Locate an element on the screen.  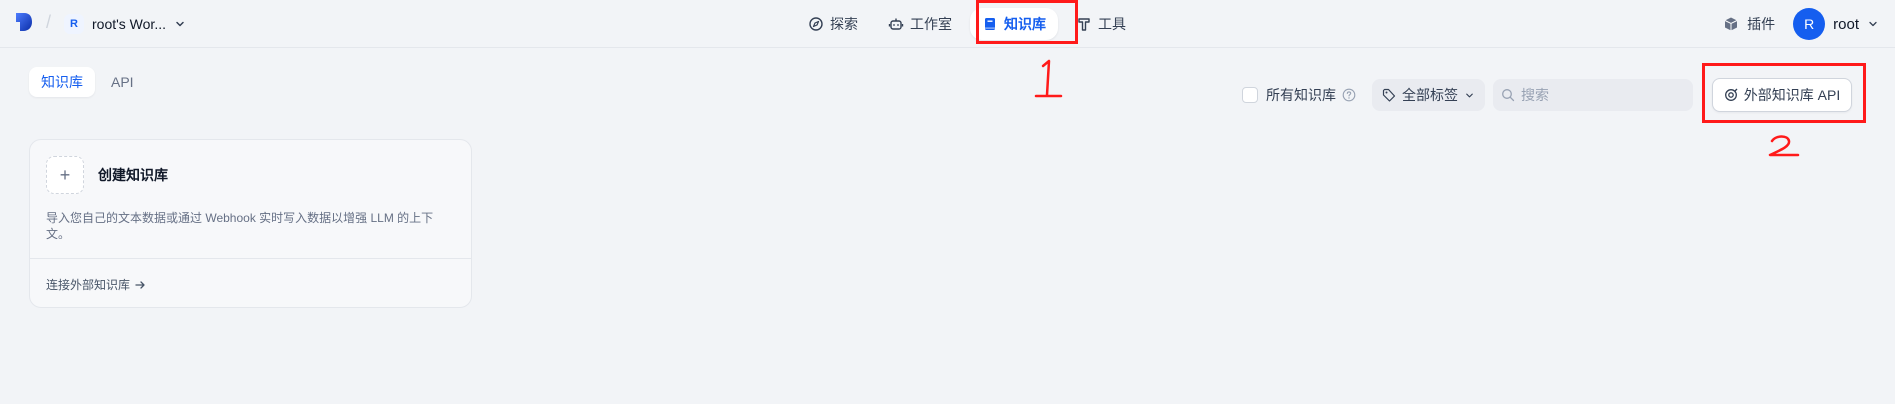
main-nav: 探索 工作室 知识库 工具 is located at coordinates (967, 24).